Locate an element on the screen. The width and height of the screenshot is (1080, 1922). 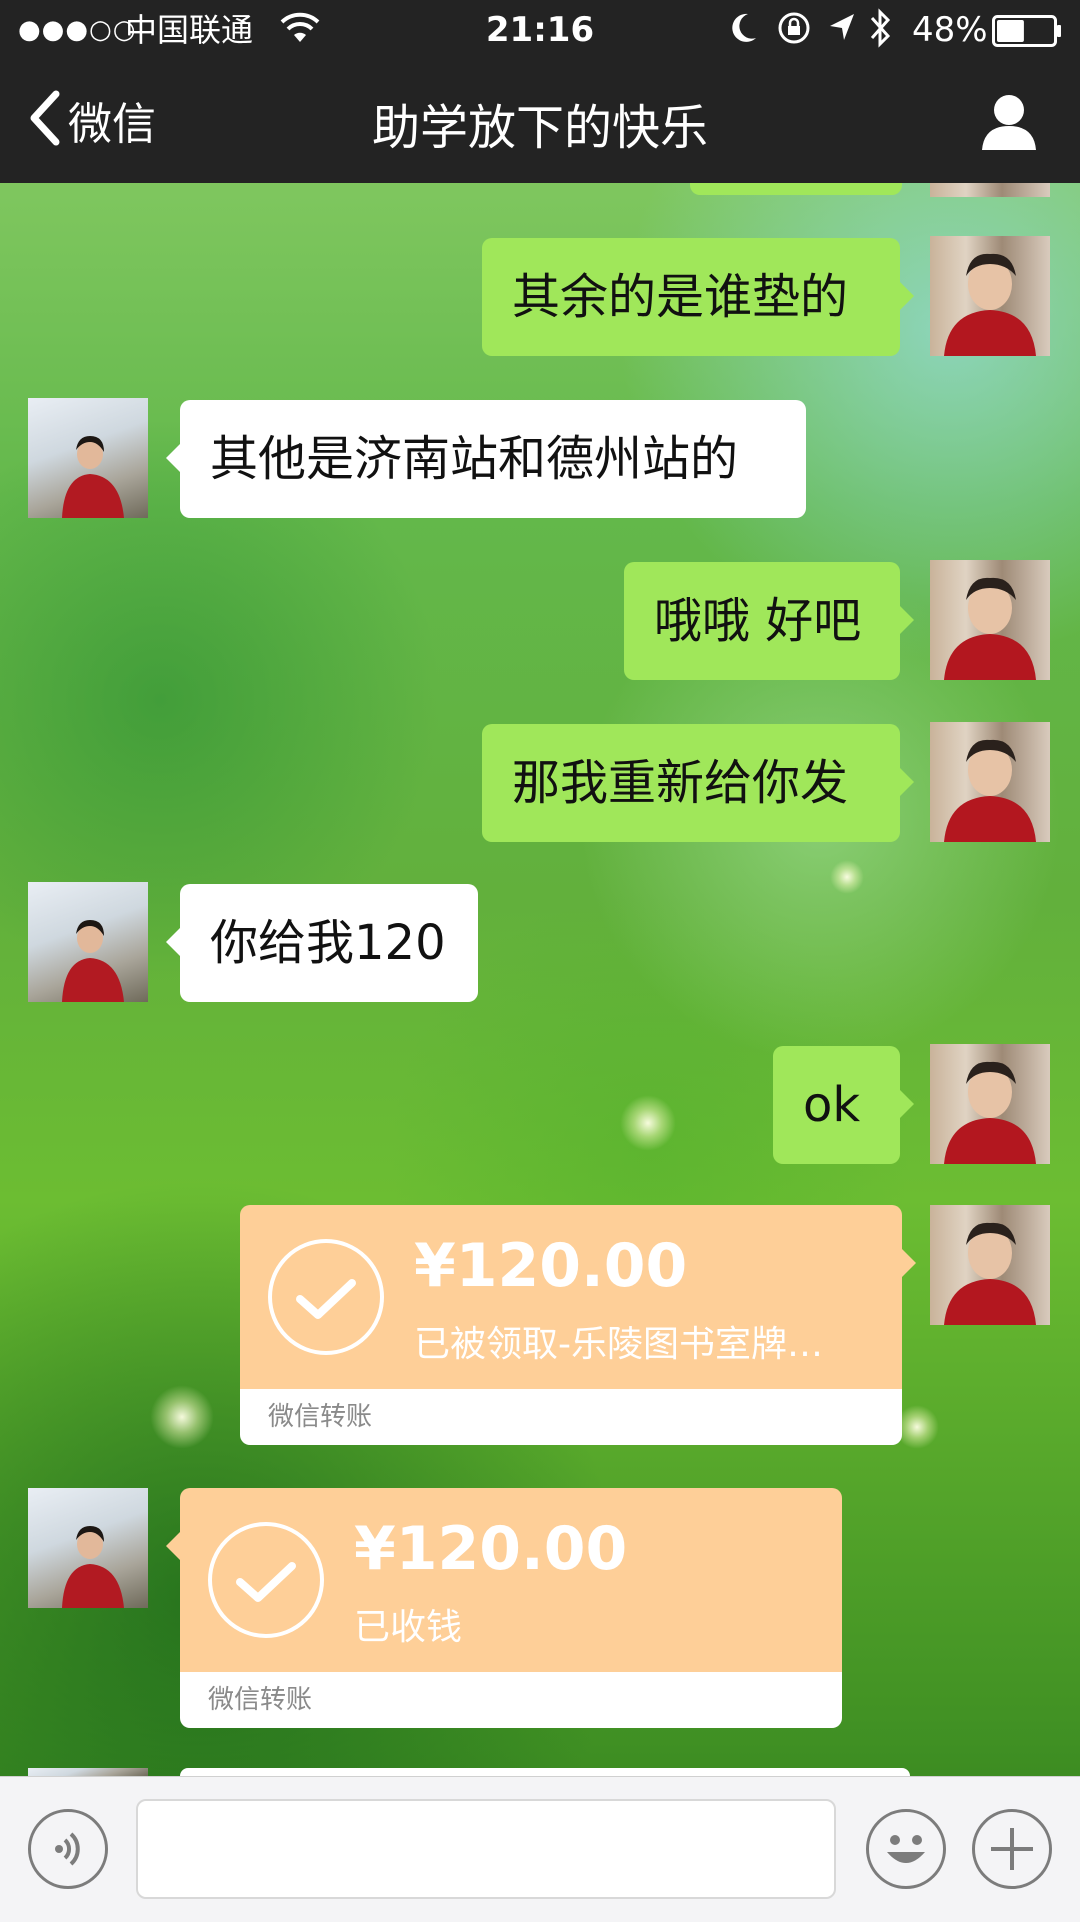
chat-info-button is located at coordinates (1009, 121).